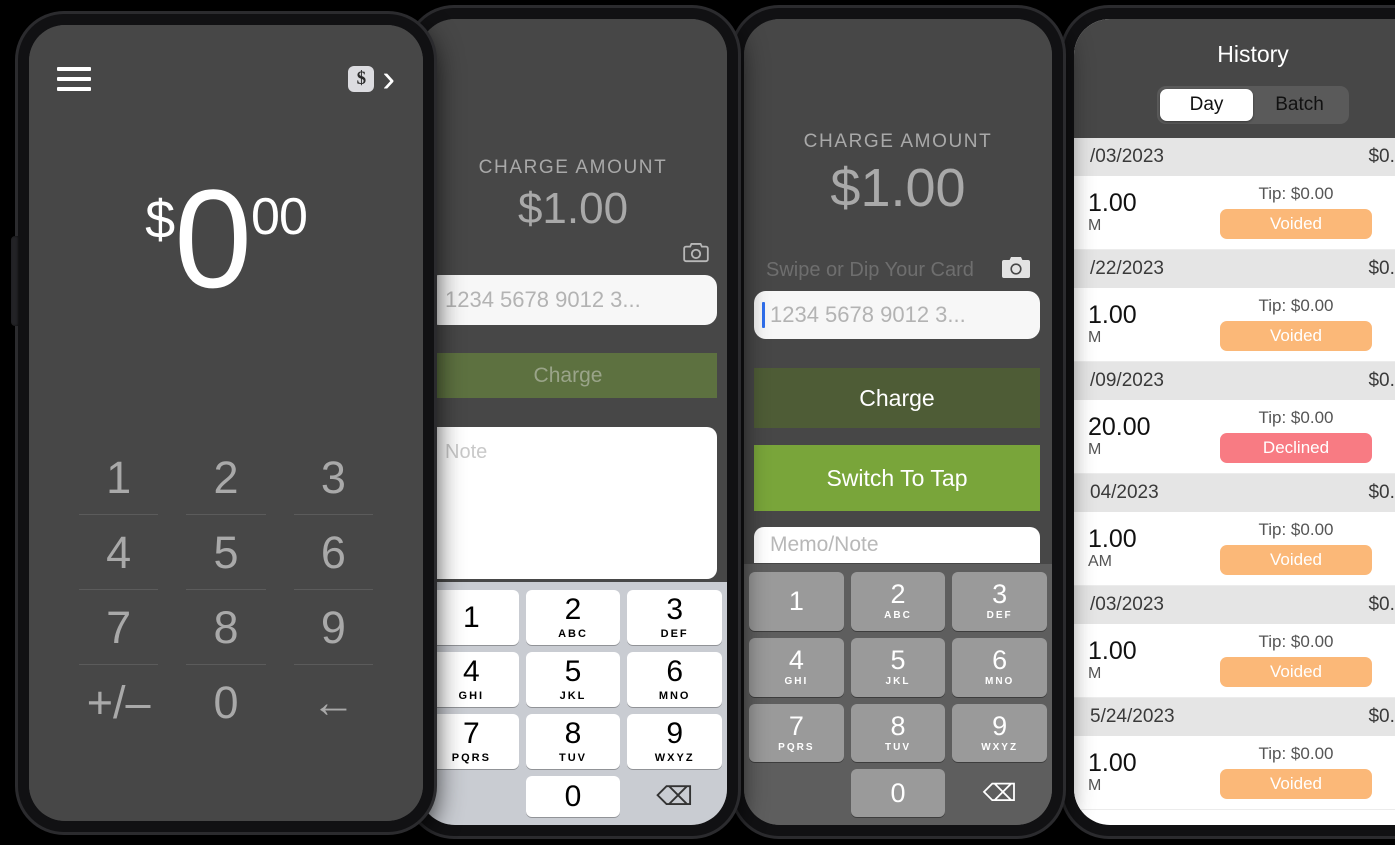 Image resolution: width=1395 pixels, height=845 pixels. I want to click on kb-key-number: 2, so click(898, 594).